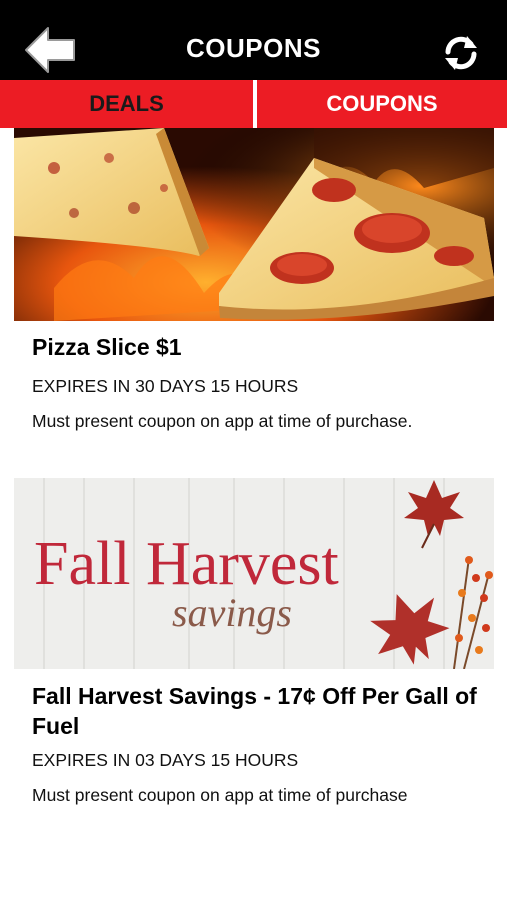 The height and width of the screenshot is (900, 507). What do you see at coordinates (461, 53) in the screenshot?
I see `refresh-icon` at bounding box center [461, 53].